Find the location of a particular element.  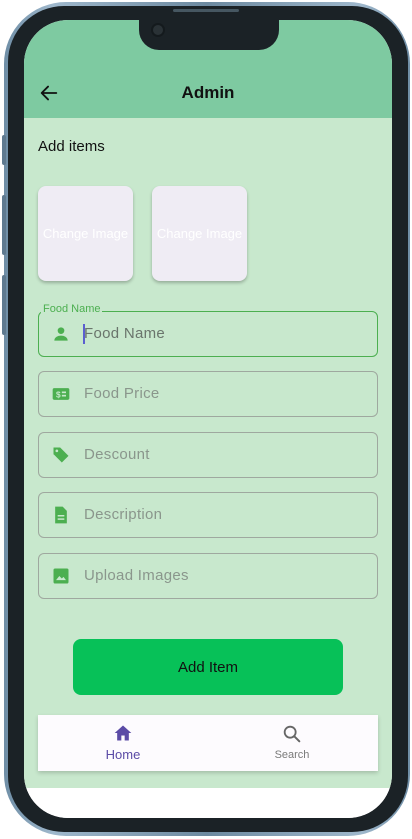

section-title: Add items is located at coordinates (71, 146).